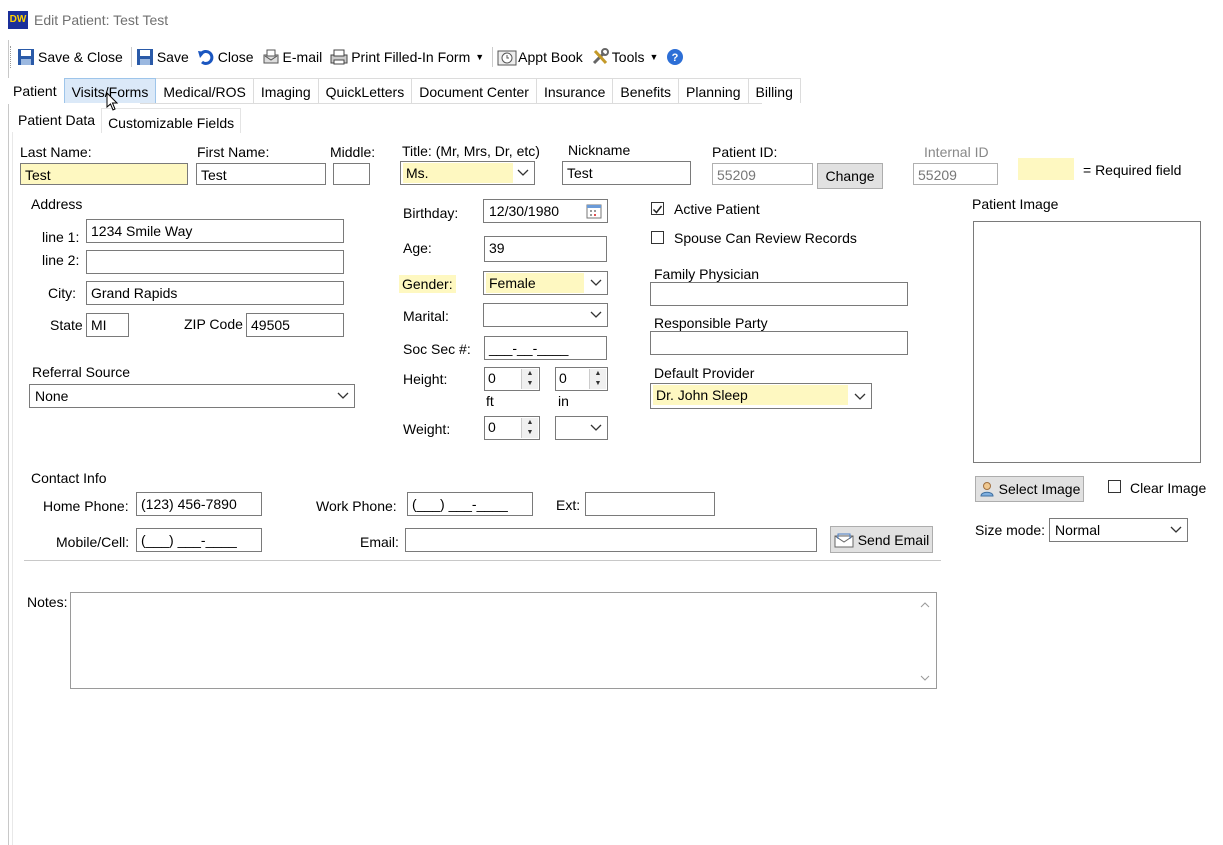  Describe the element at coordinates (427, 429) in the screenshot. I see `weight-label: Weight:` at that location.